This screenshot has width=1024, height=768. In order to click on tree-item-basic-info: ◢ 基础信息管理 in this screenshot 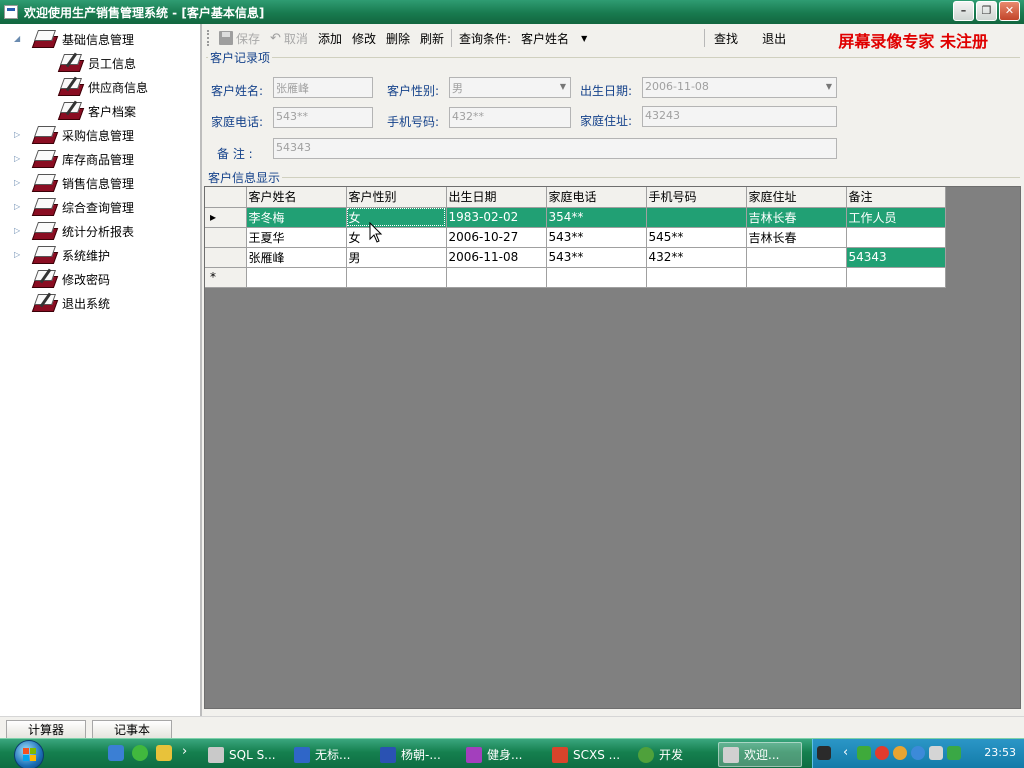, I will do `click(74, 39)`.